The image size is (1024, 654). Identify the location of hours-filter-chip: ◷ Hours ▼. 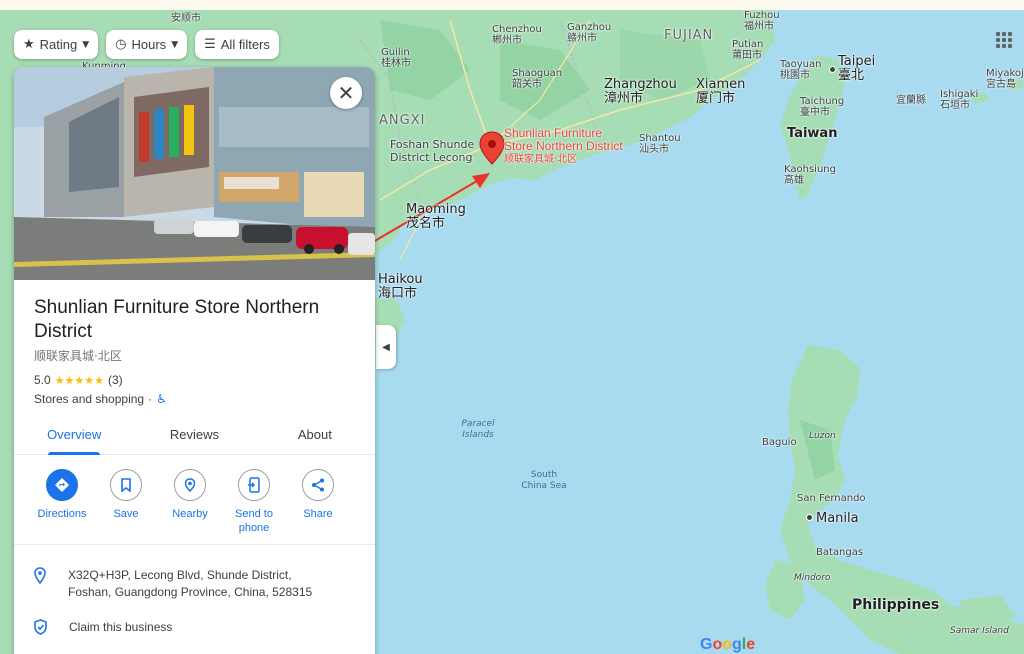
(147, 44).